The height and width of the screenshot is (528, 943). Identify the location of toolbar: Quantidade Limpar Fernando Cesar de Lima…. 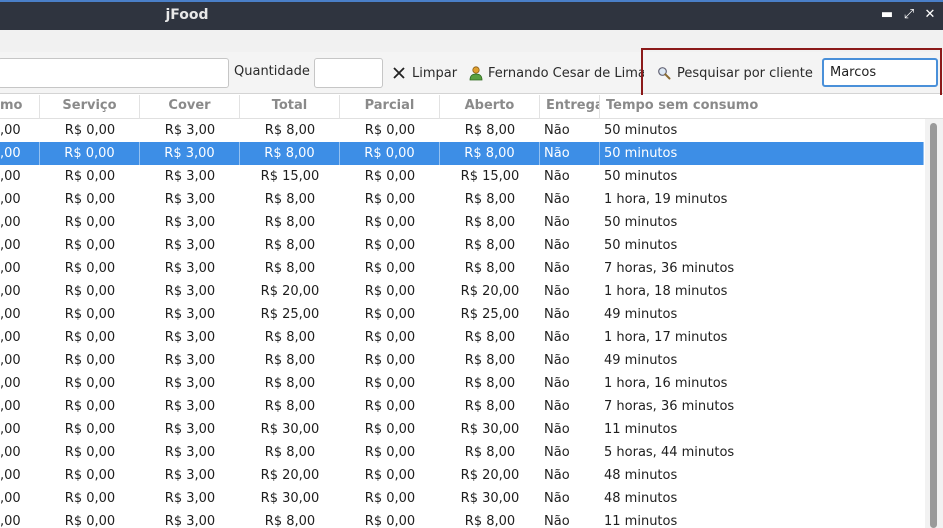
(471, 73).